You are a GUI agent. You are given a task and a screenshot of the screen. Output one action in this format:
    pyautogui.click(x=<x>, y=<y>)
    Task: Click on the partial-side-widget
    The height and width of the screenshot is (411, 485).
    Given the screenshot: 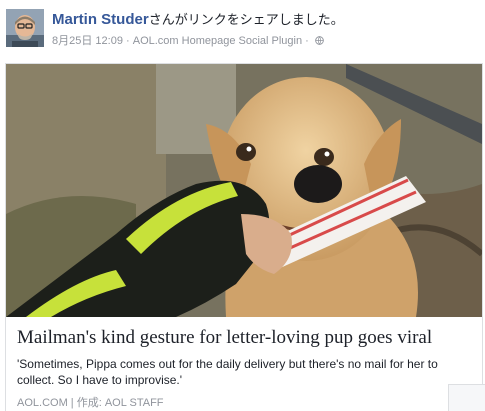 What is the action you would take?
    pyautogui.click(x=466, y=397)
    